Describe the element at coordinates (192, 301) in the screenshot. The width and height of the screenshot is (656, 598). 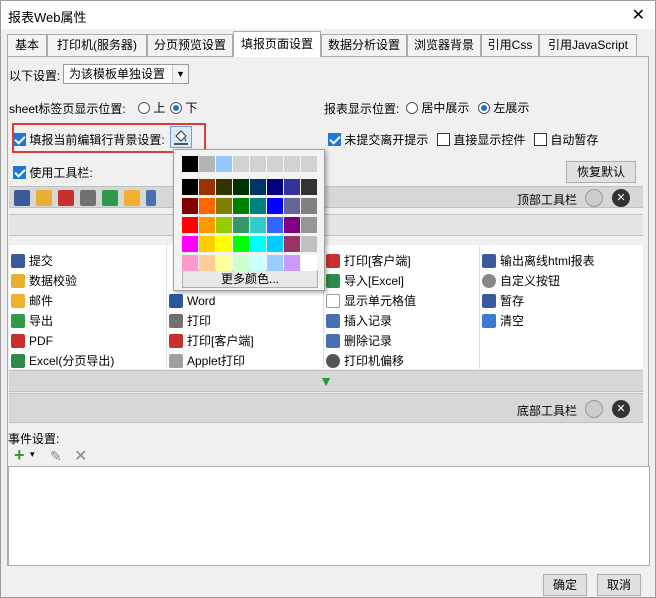
I see `grid-item-word: Word` at that location.